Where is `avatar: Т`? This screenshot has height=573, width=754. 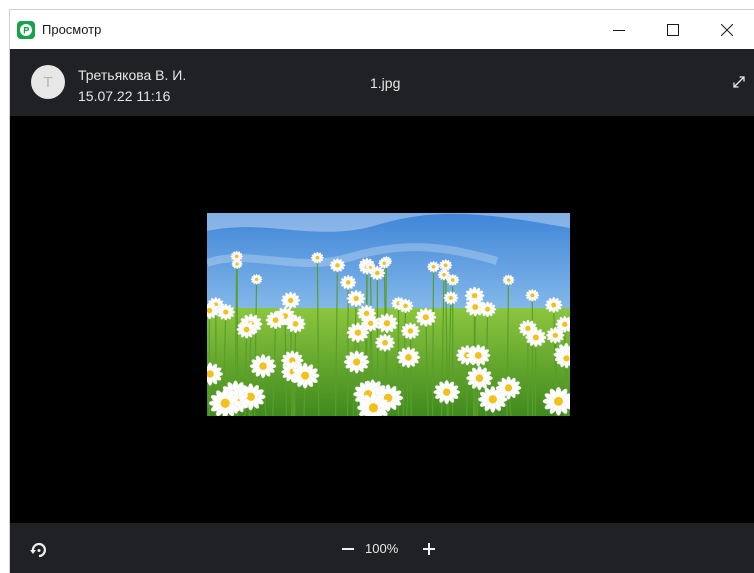 avatar: Т is located at coordinates (48, 82).